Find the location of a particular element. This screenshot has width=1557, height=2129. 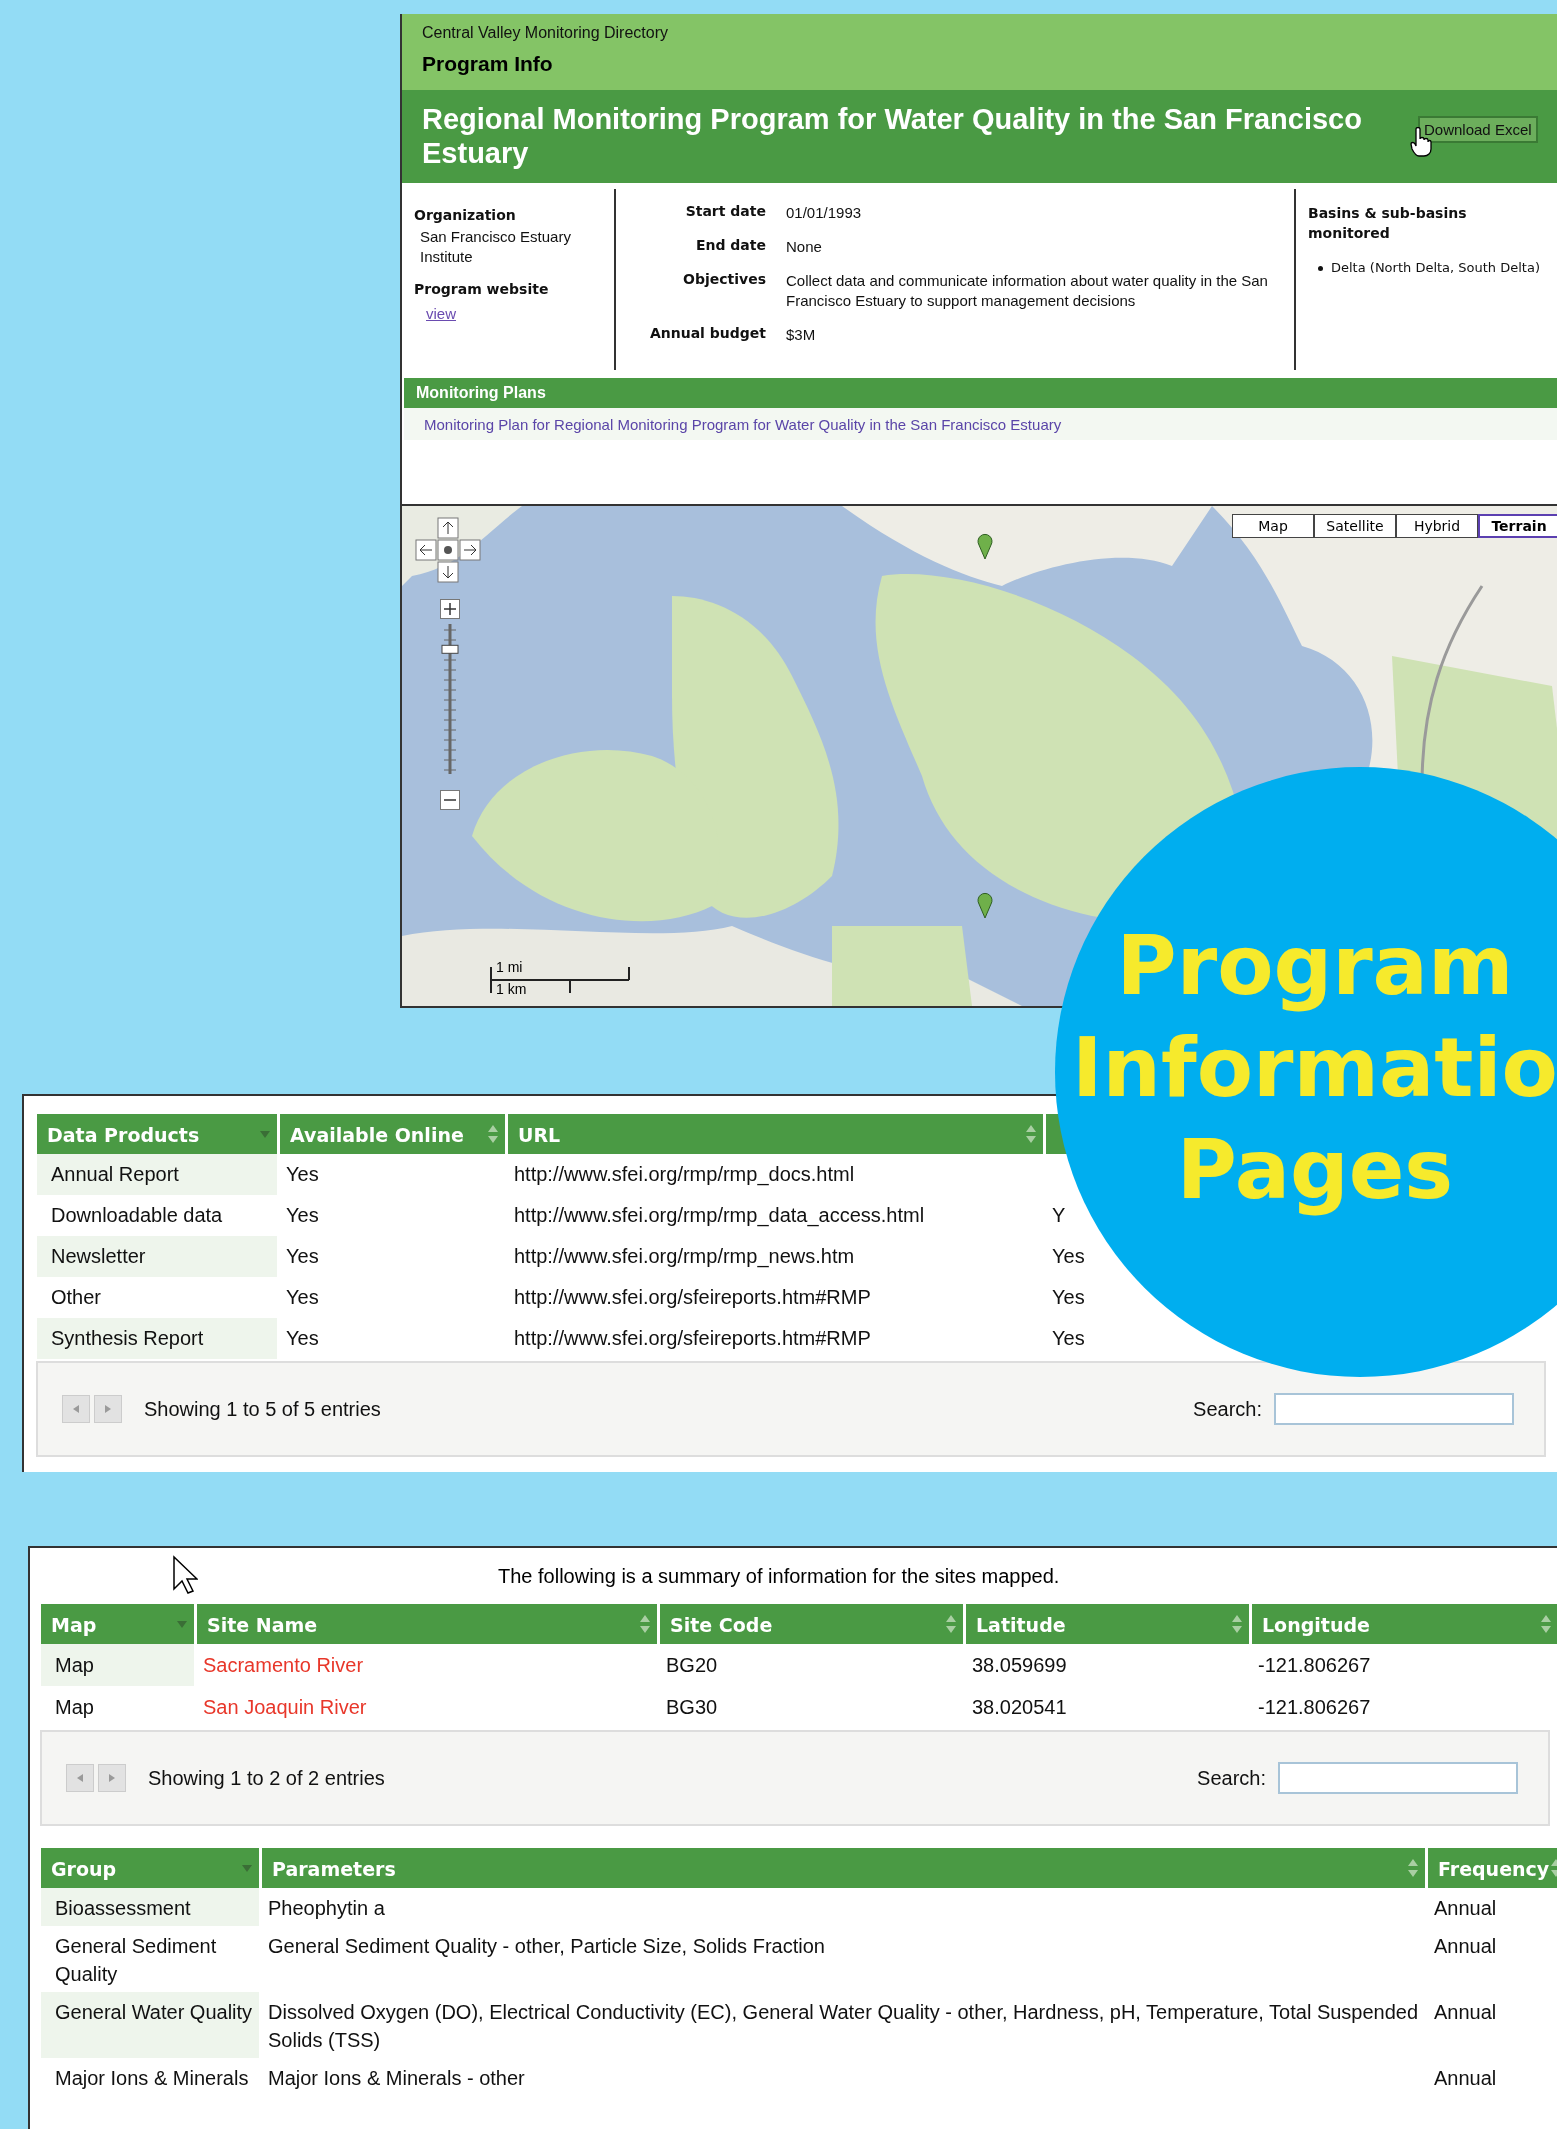

plus-icon is located at coordinates (450, 609).